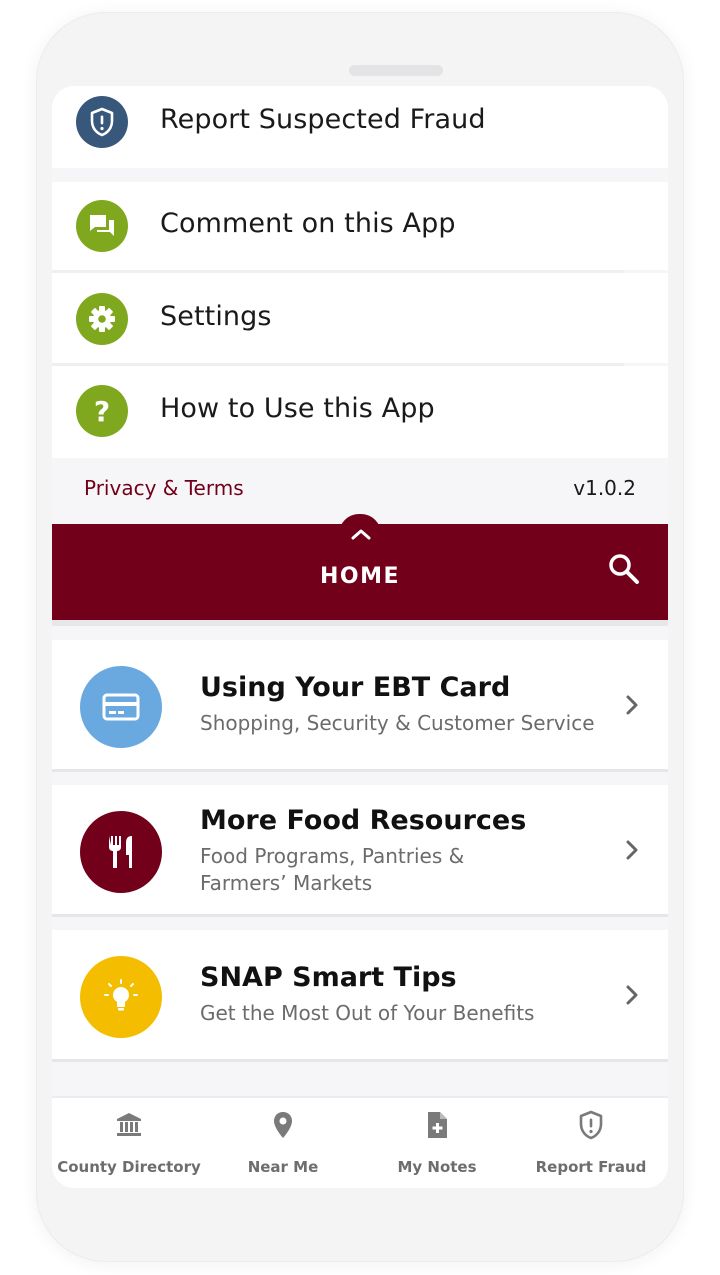  What do you see at coordinates (129, 1143) in the screenshot?
I see `nav-county-directory: County Directory` at bounding box center [129, 1143].